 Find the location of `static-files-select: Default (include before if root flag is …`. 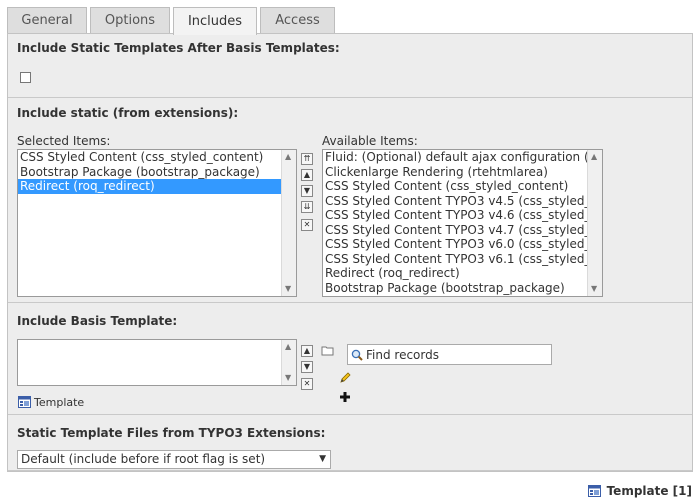

static-files-select: Default (include before if root flag is … is located at coordinates (174, 459).